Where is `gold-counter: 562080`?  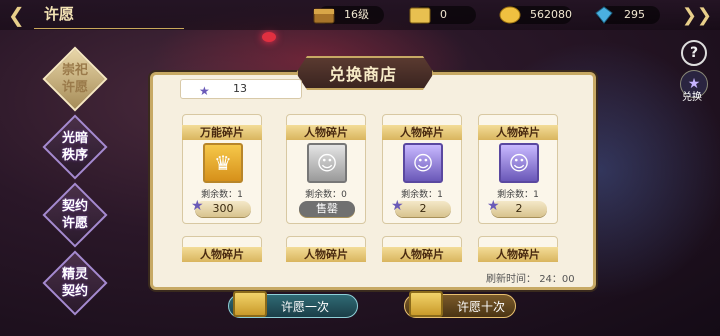
gold-counter: 562080 is located at coordinates (535, 15).